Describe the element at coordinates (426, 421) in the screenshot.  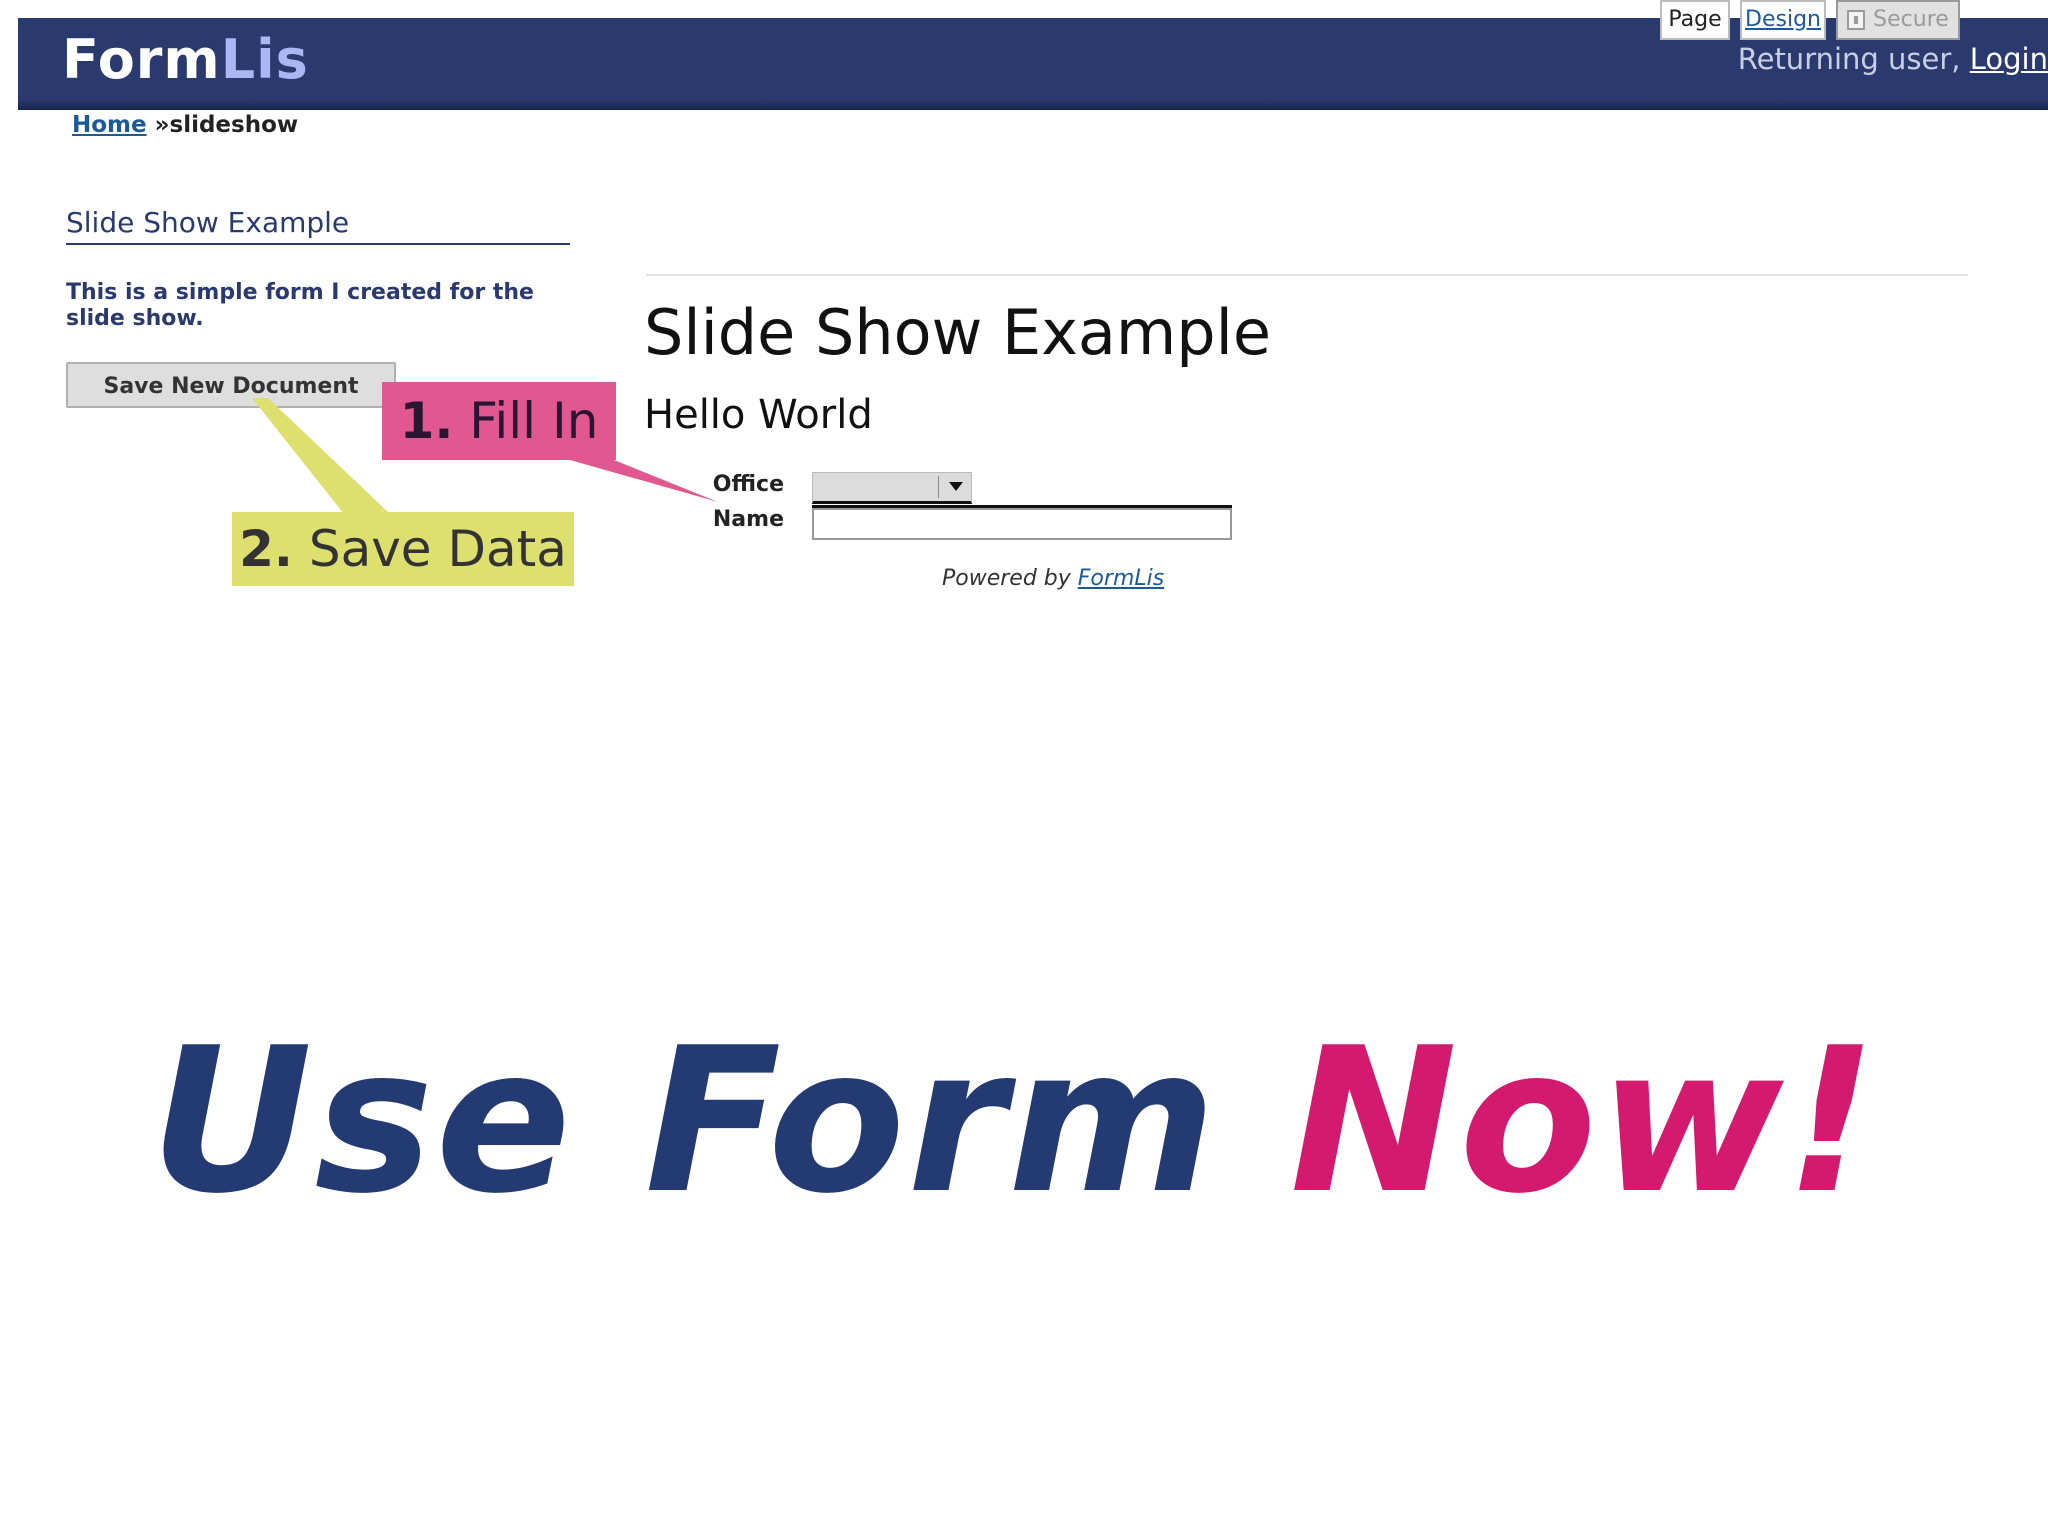
I see `fill-in-number: 1.` at that location.